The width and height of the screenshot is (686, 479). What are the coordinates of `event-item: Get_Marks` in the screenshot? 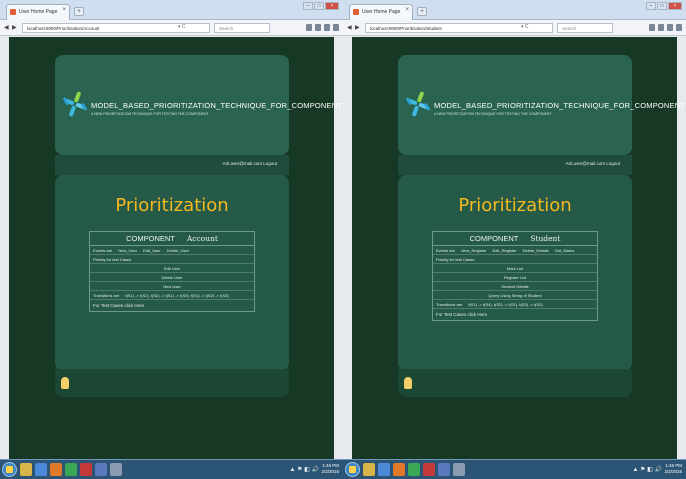 It's located at (564, 250).